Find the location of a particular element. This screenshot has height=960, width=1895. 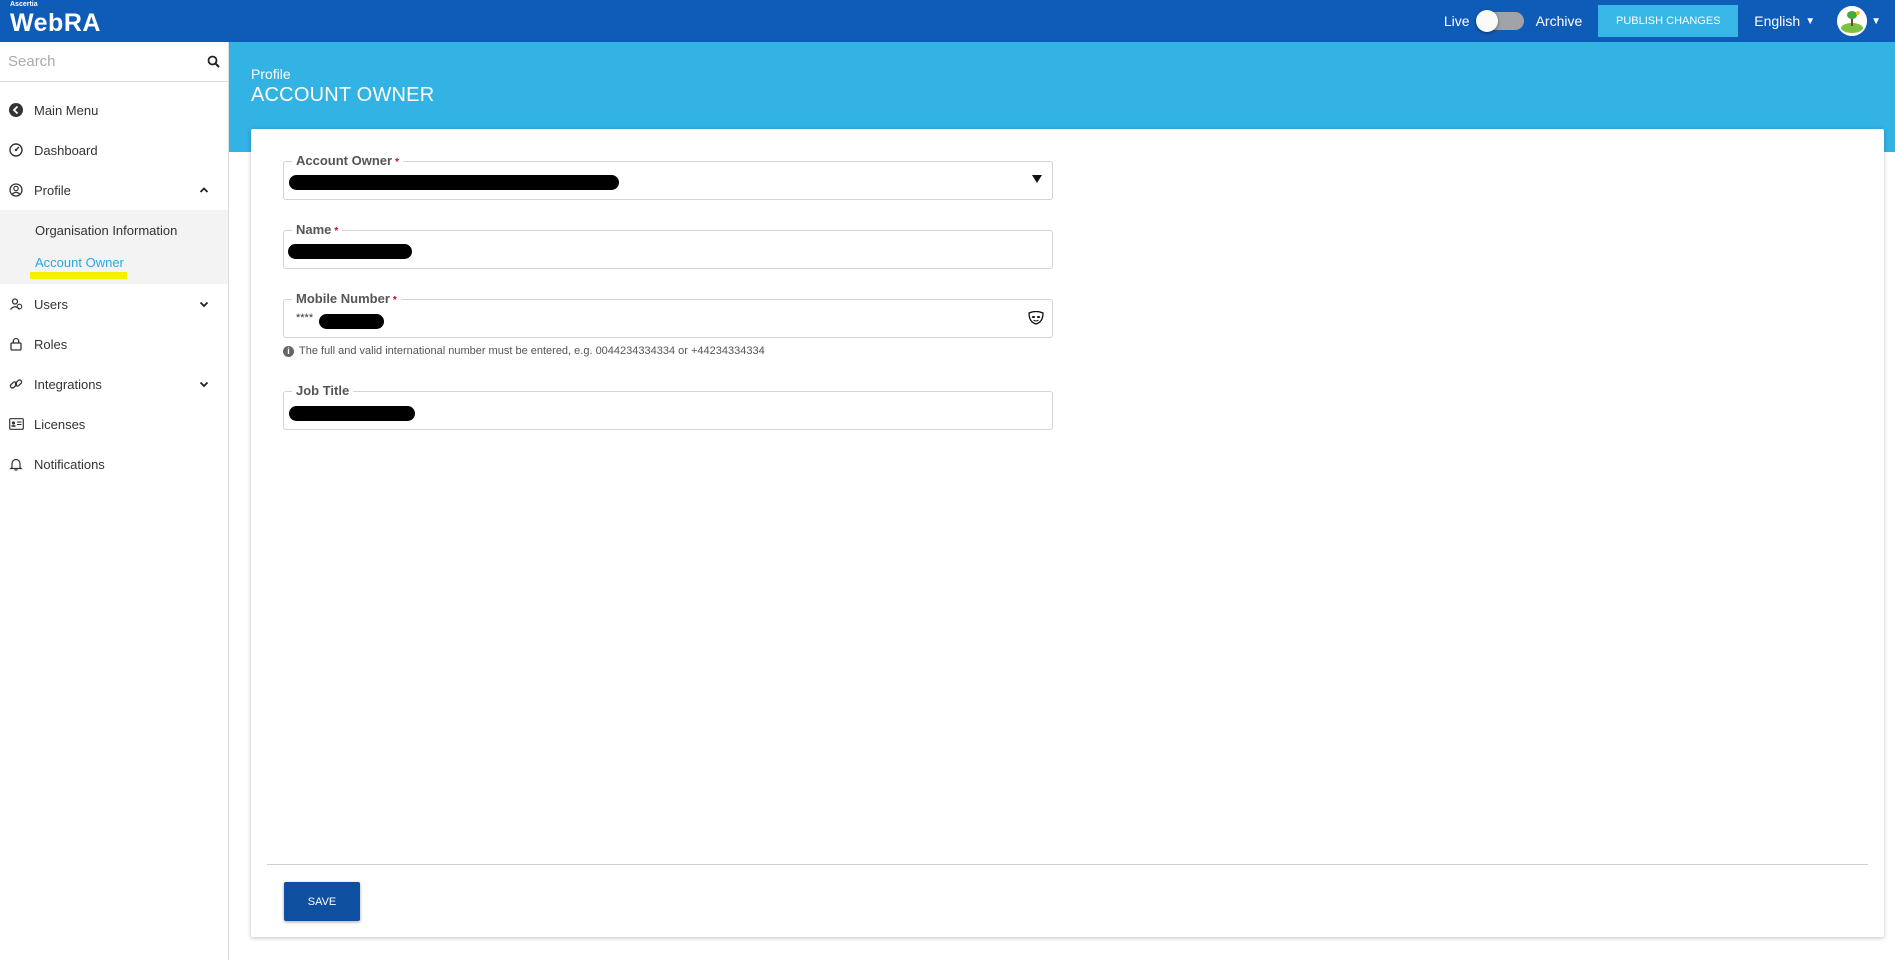

sidebar-item-label: Licenses is located at coordinates (60, 424).